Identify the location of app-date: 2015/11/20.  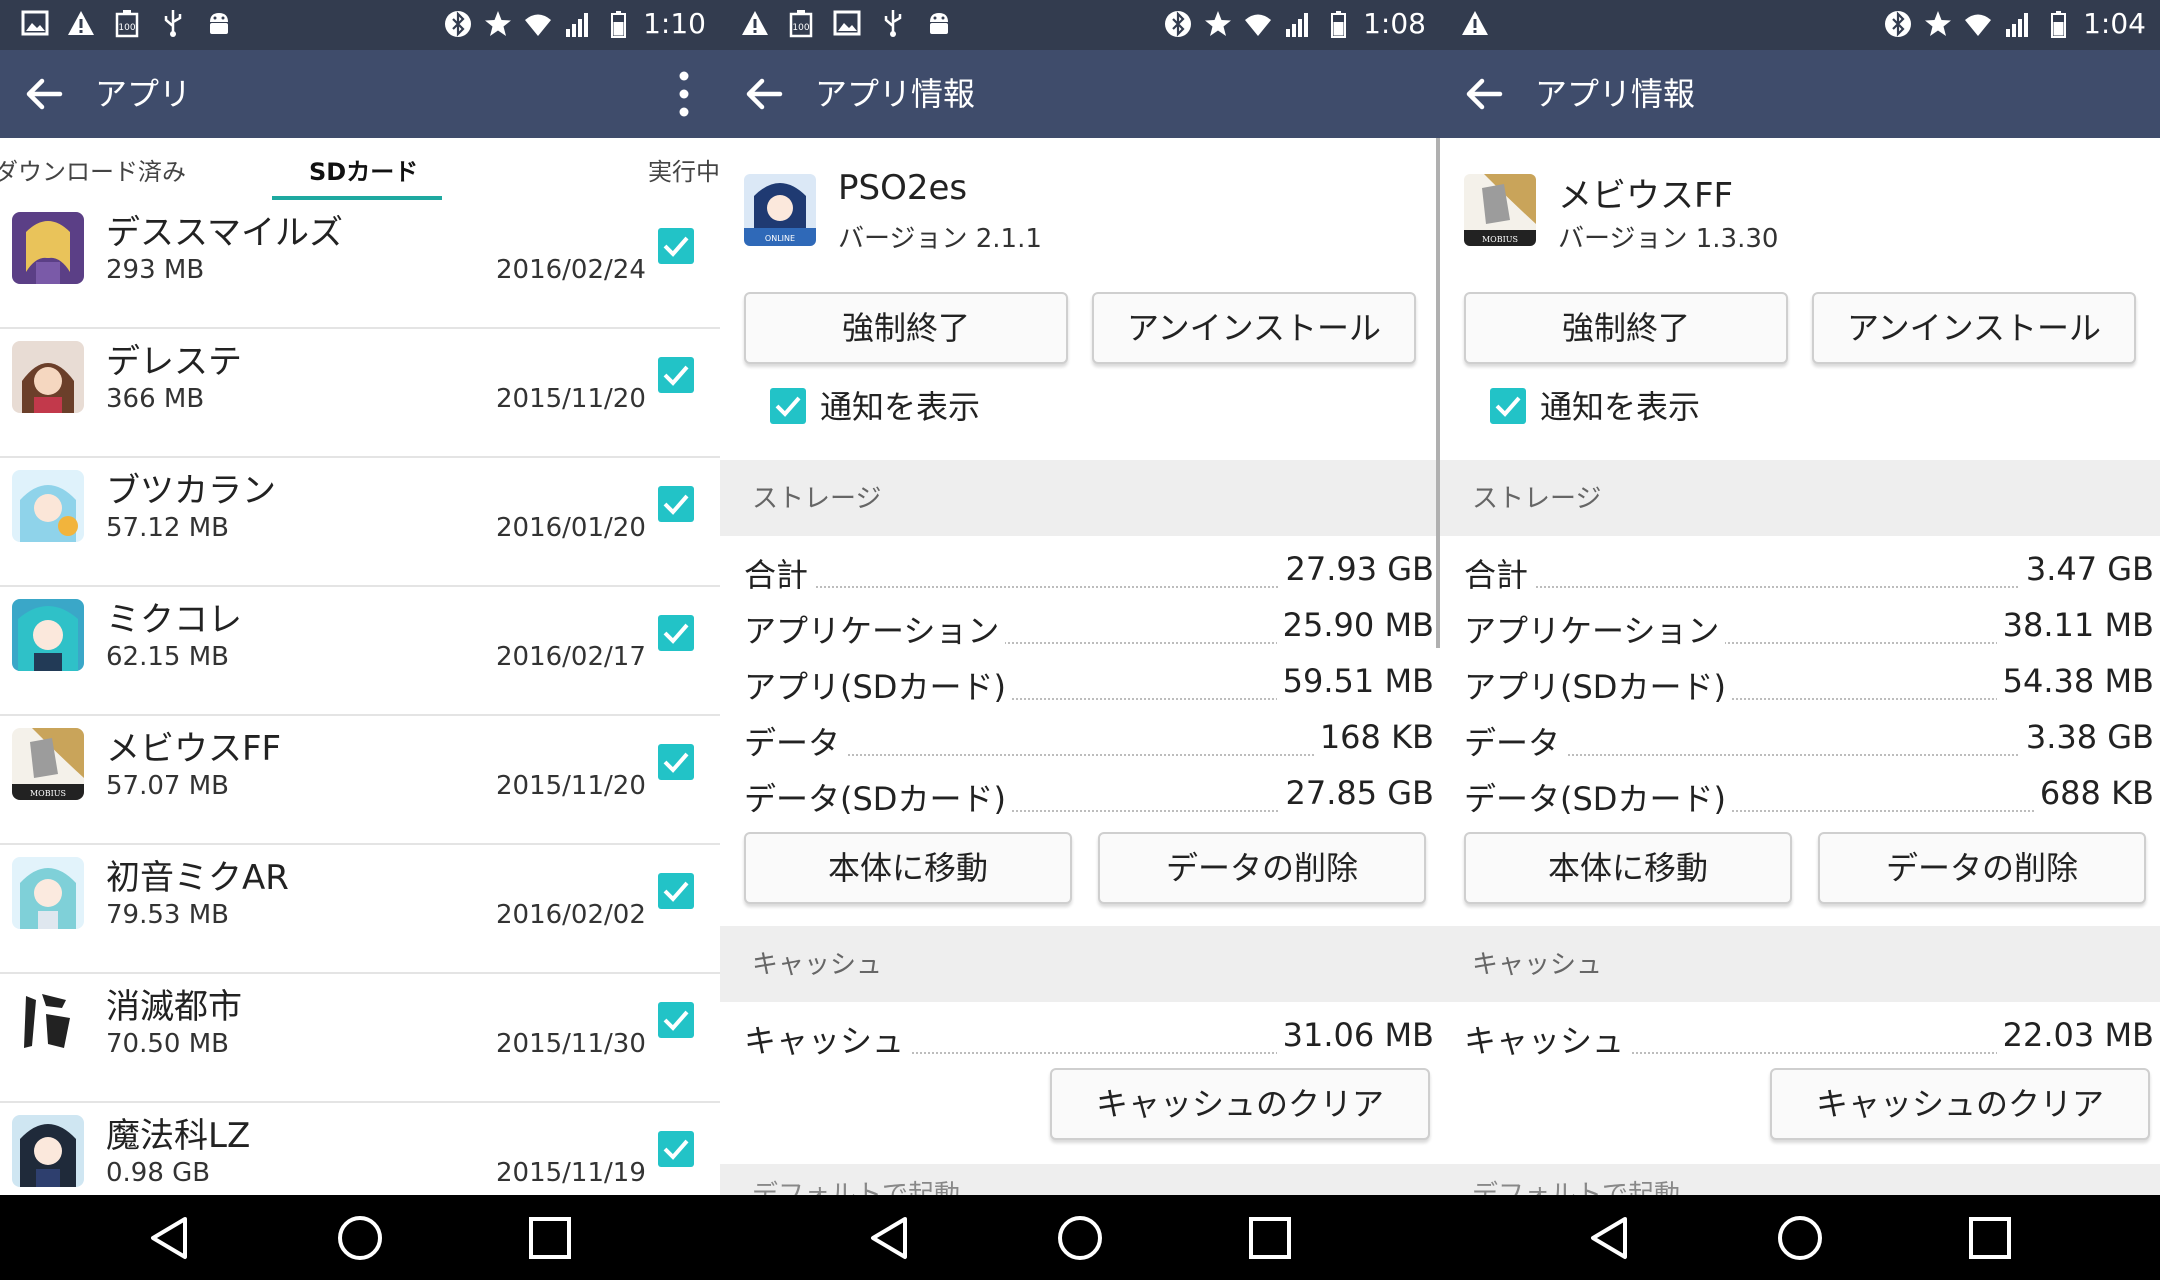
(571, 399).